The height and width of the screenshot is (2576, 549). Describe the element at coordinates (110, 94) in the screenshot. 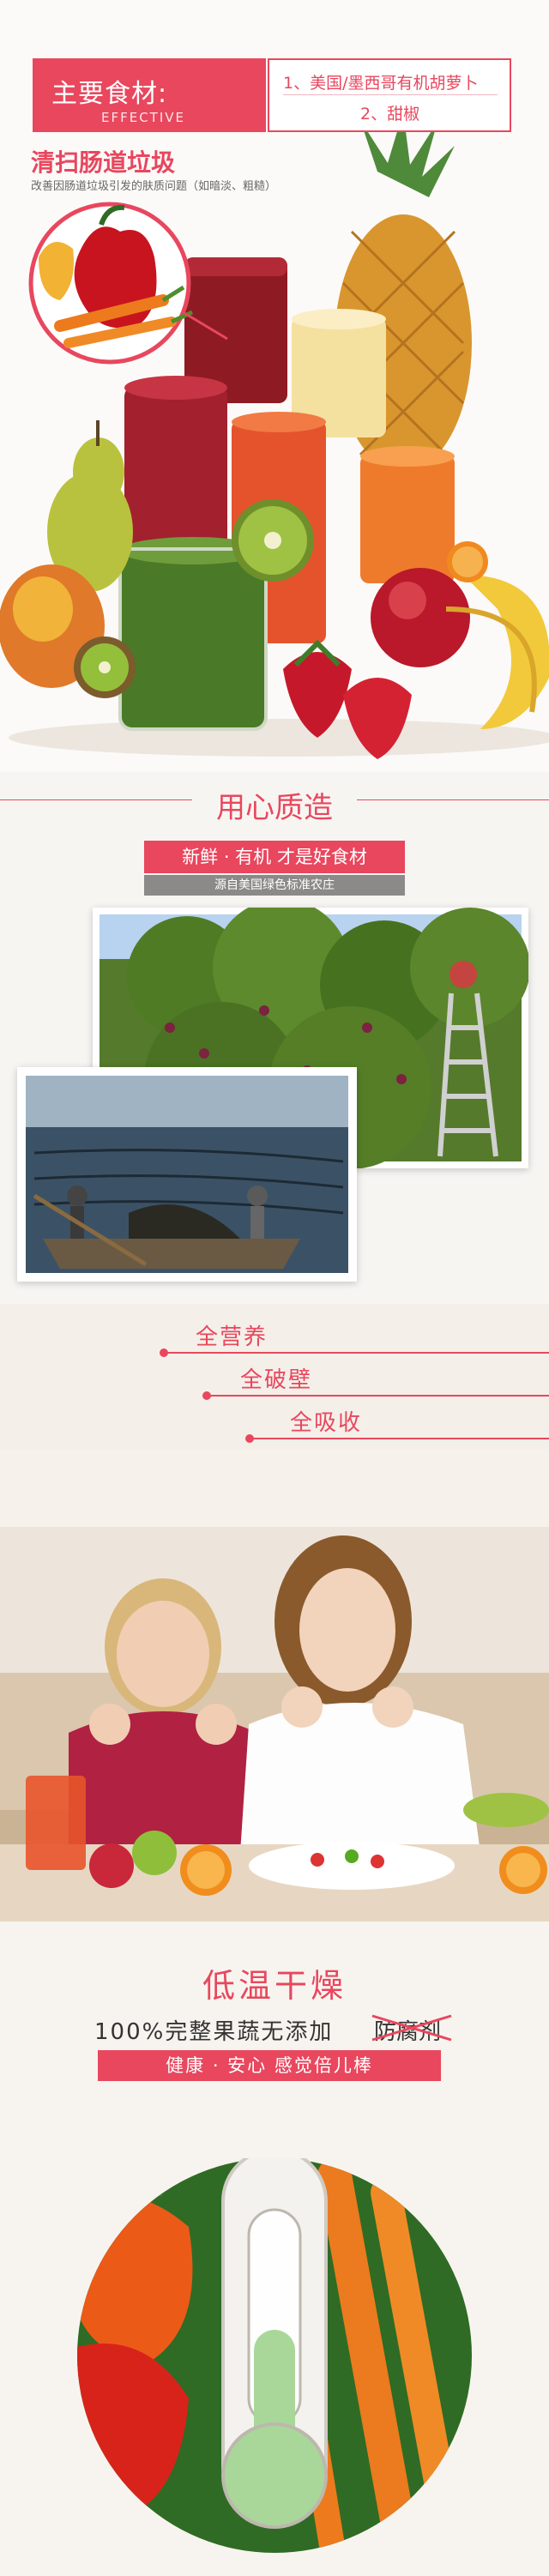

I see `main-ingredients-title: 主要食材:` at that location.